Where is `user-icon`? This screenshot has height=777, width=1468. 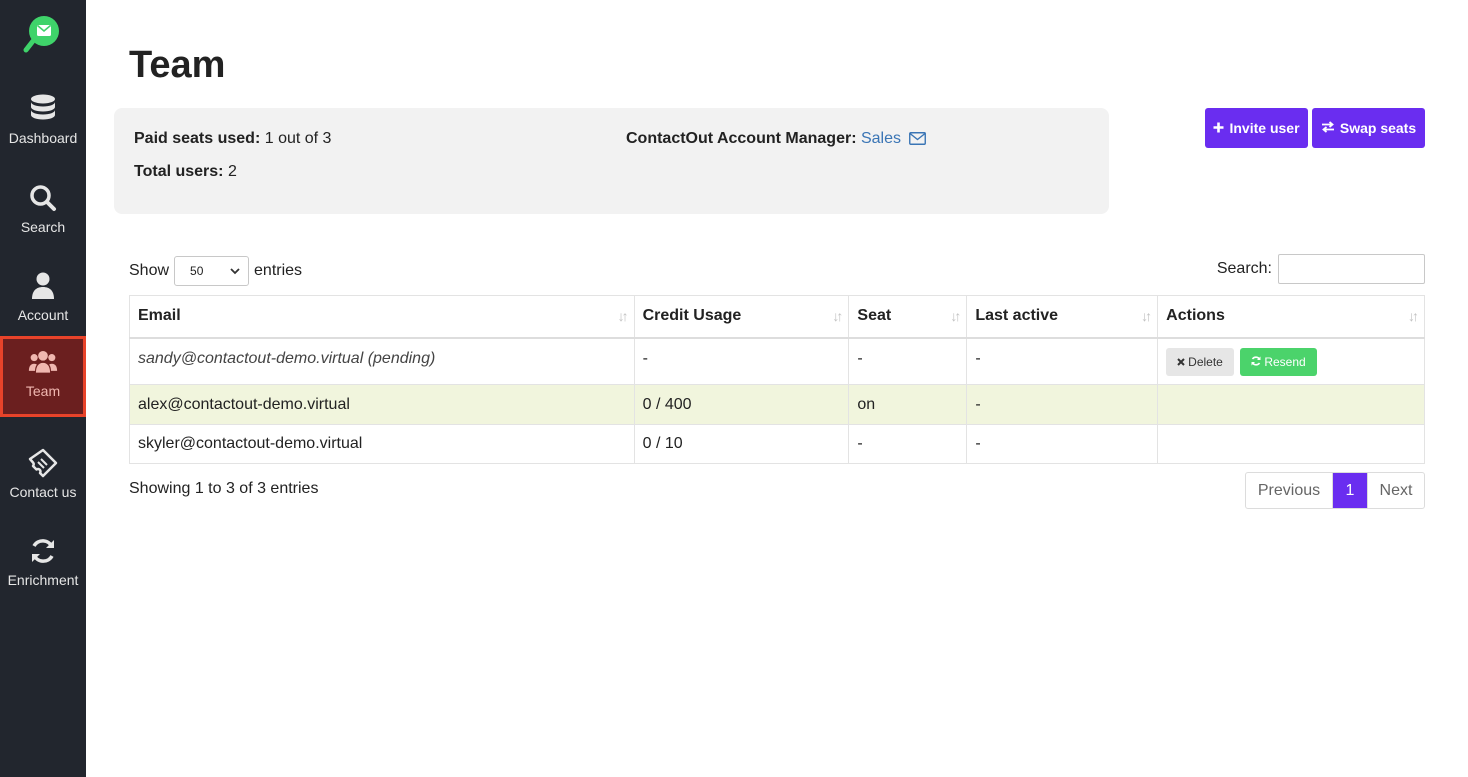
user-icon is located at coordinates (43, 286).